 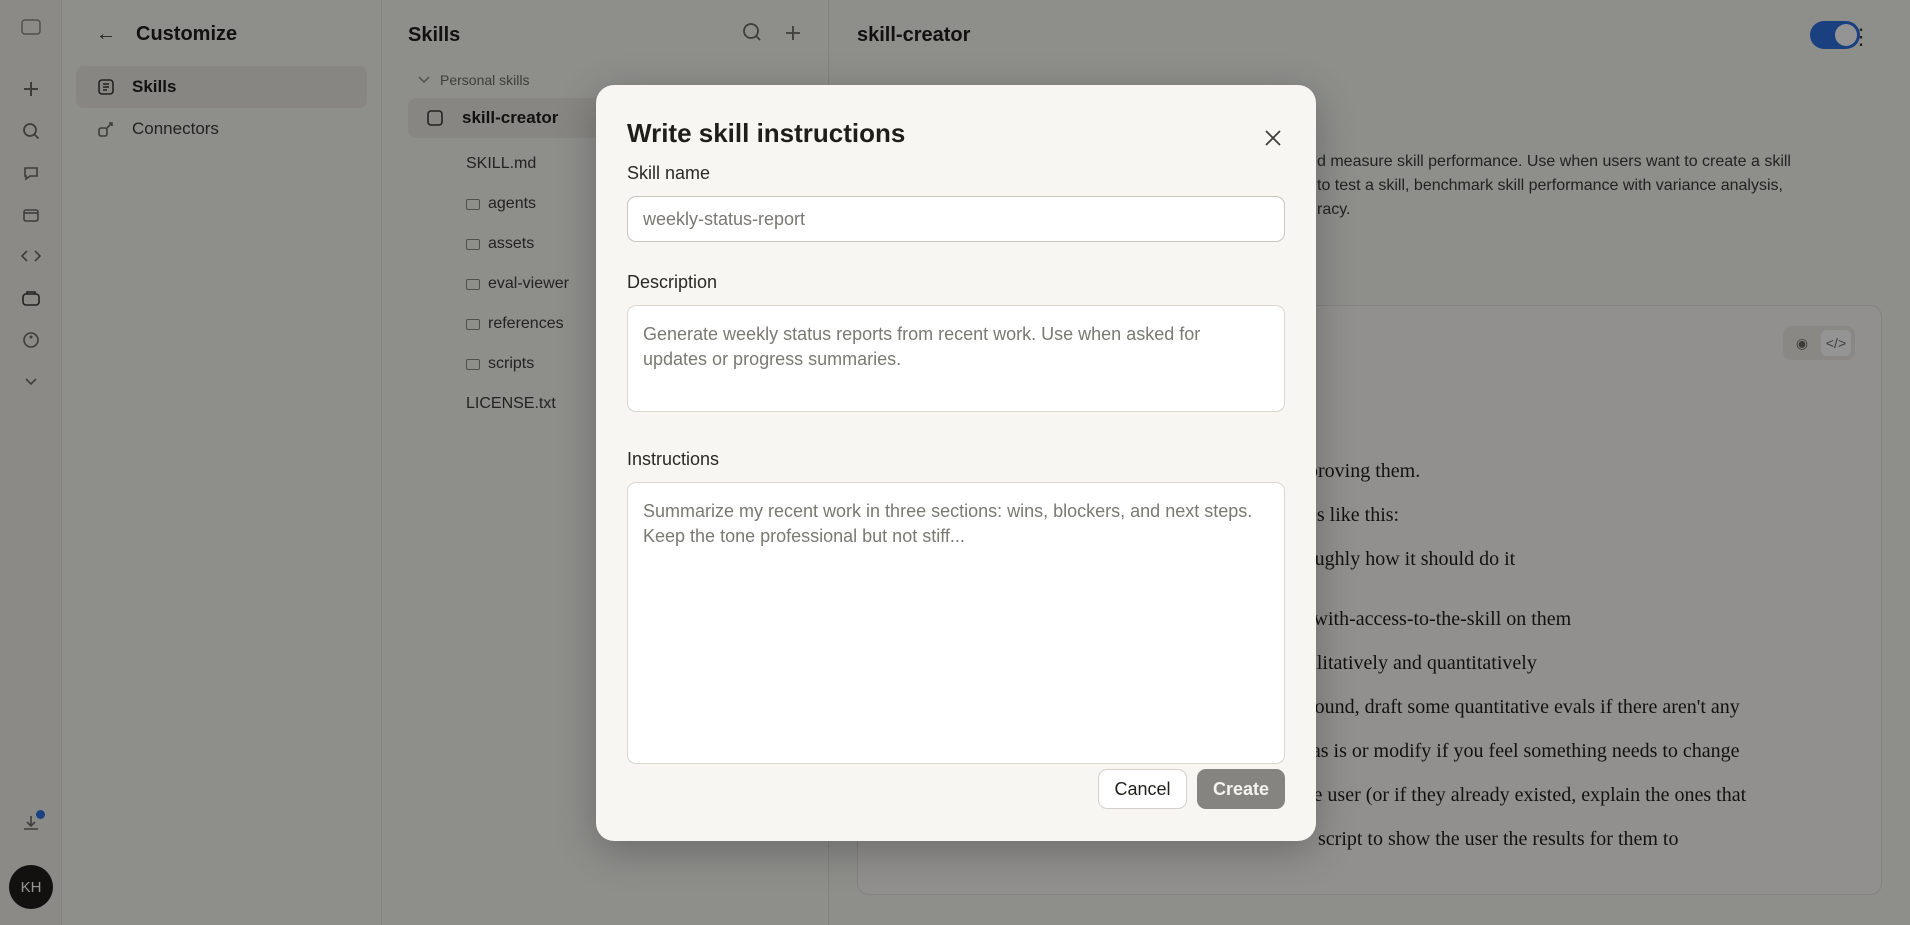 I want to click on cancel-button: Cancel, so click(x=1142, y=789).